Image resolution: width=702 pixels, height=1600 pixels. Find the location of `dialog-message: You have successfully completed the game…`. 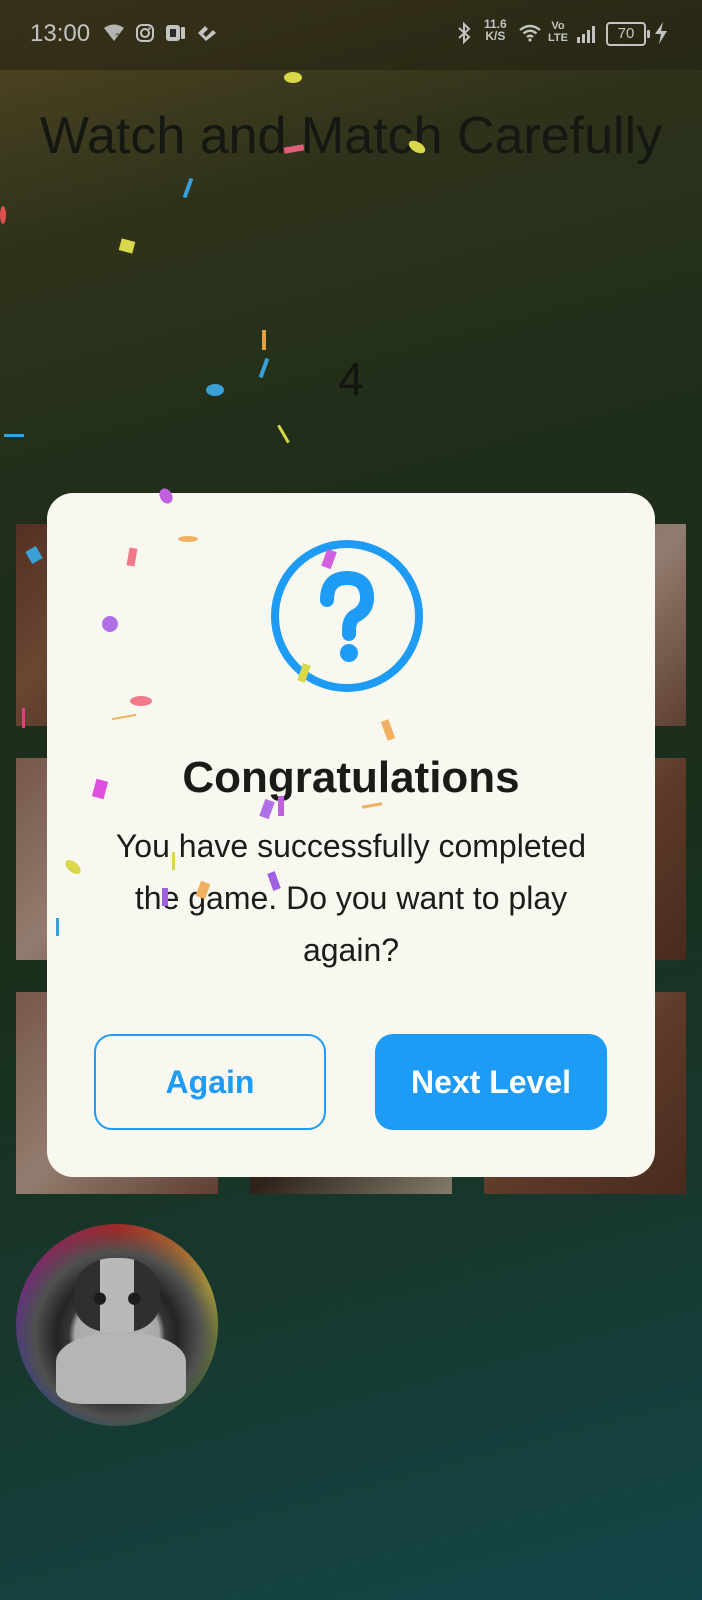

dialog-message: You have successfully completed the game… is located at coordinates (351, 898).